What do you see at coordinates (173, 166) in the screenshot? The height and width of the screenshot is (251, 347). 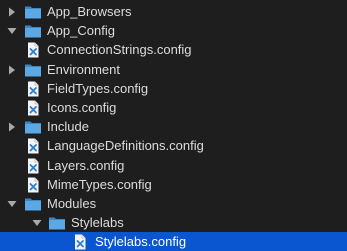 I see `tree-row-layers-config: Layers.config` at bounding box center [173, 166].